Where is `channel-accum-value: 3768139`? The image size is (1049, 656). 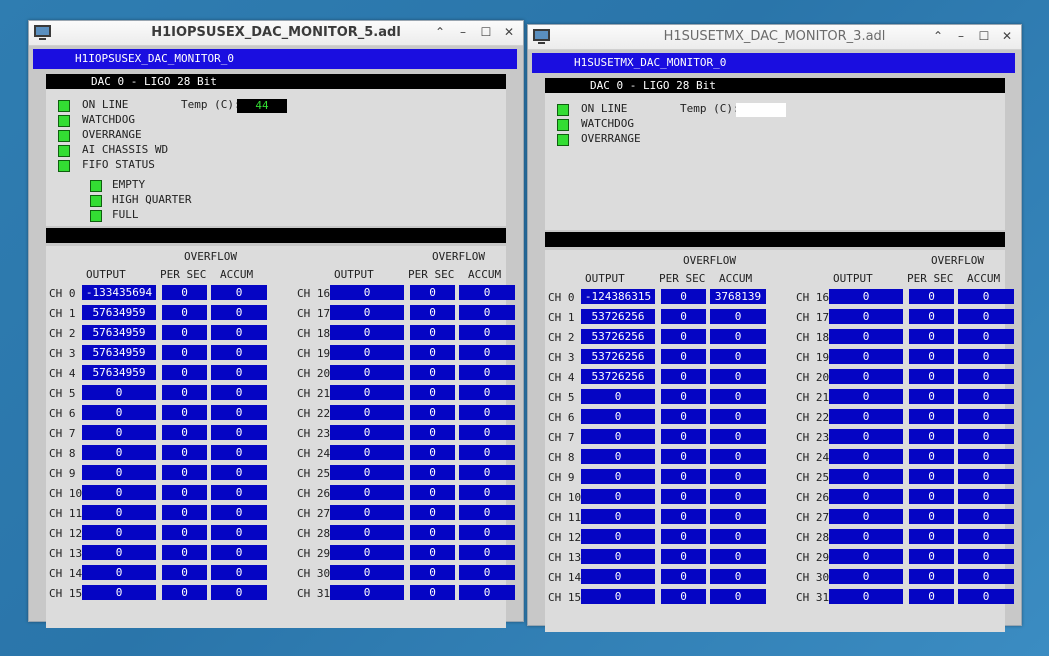 channel-accum-value: 3768139 is located at coordinates (738, 296).